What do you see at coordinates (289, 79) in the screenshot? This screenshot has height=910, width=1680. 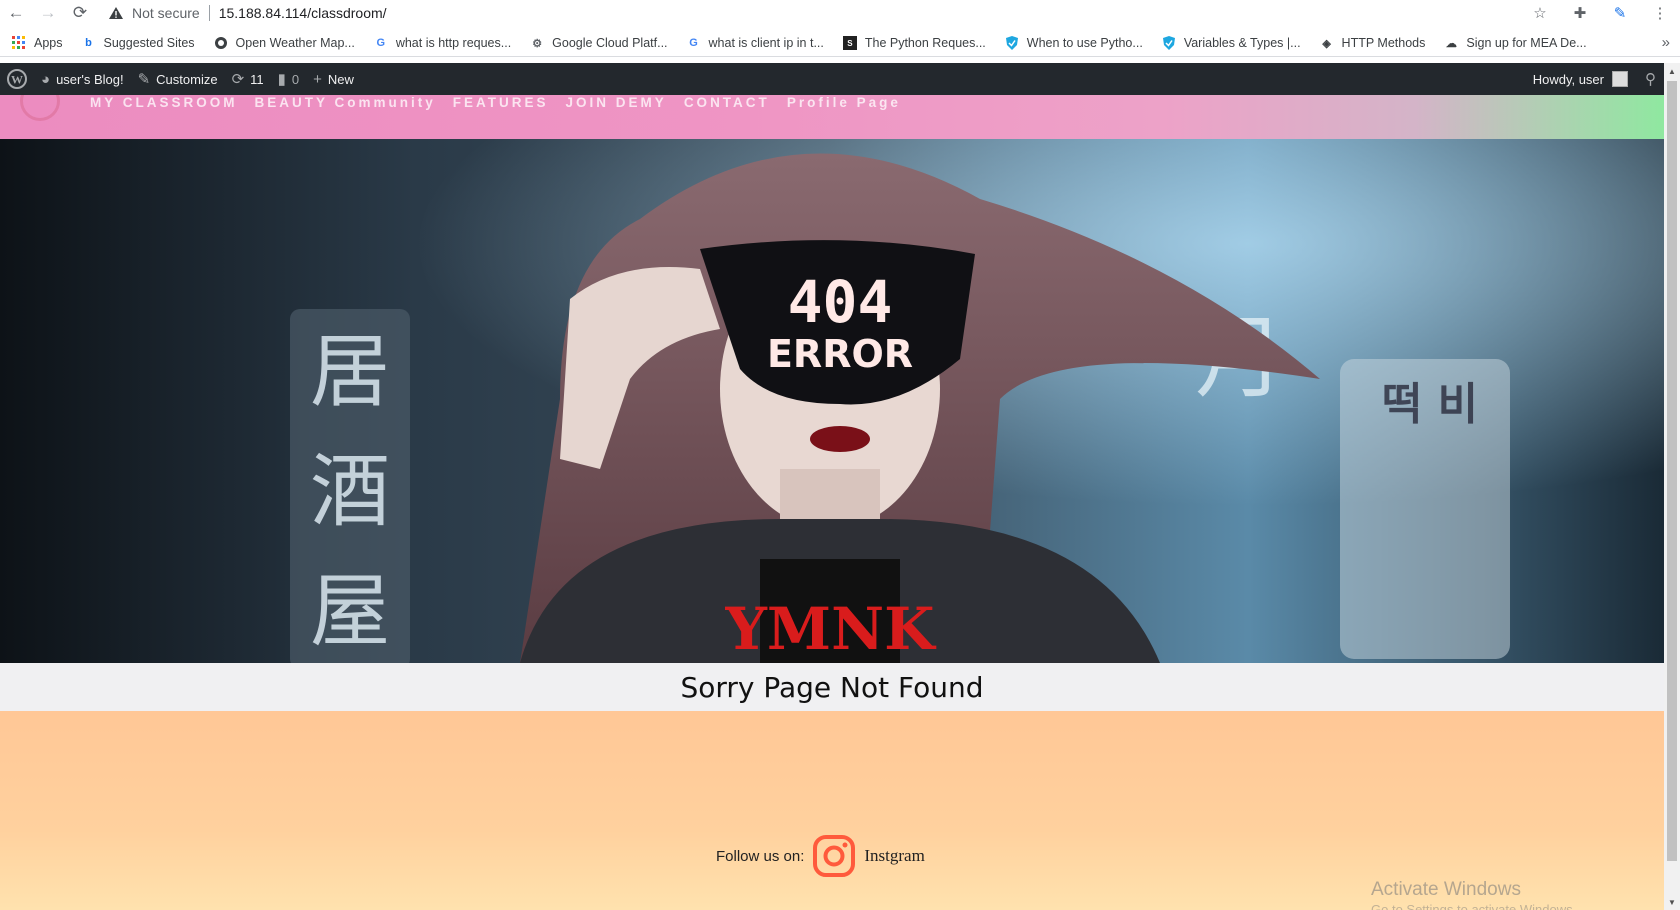 I see `wp-comments: ▮ 0` at bounding box center [289, 79].